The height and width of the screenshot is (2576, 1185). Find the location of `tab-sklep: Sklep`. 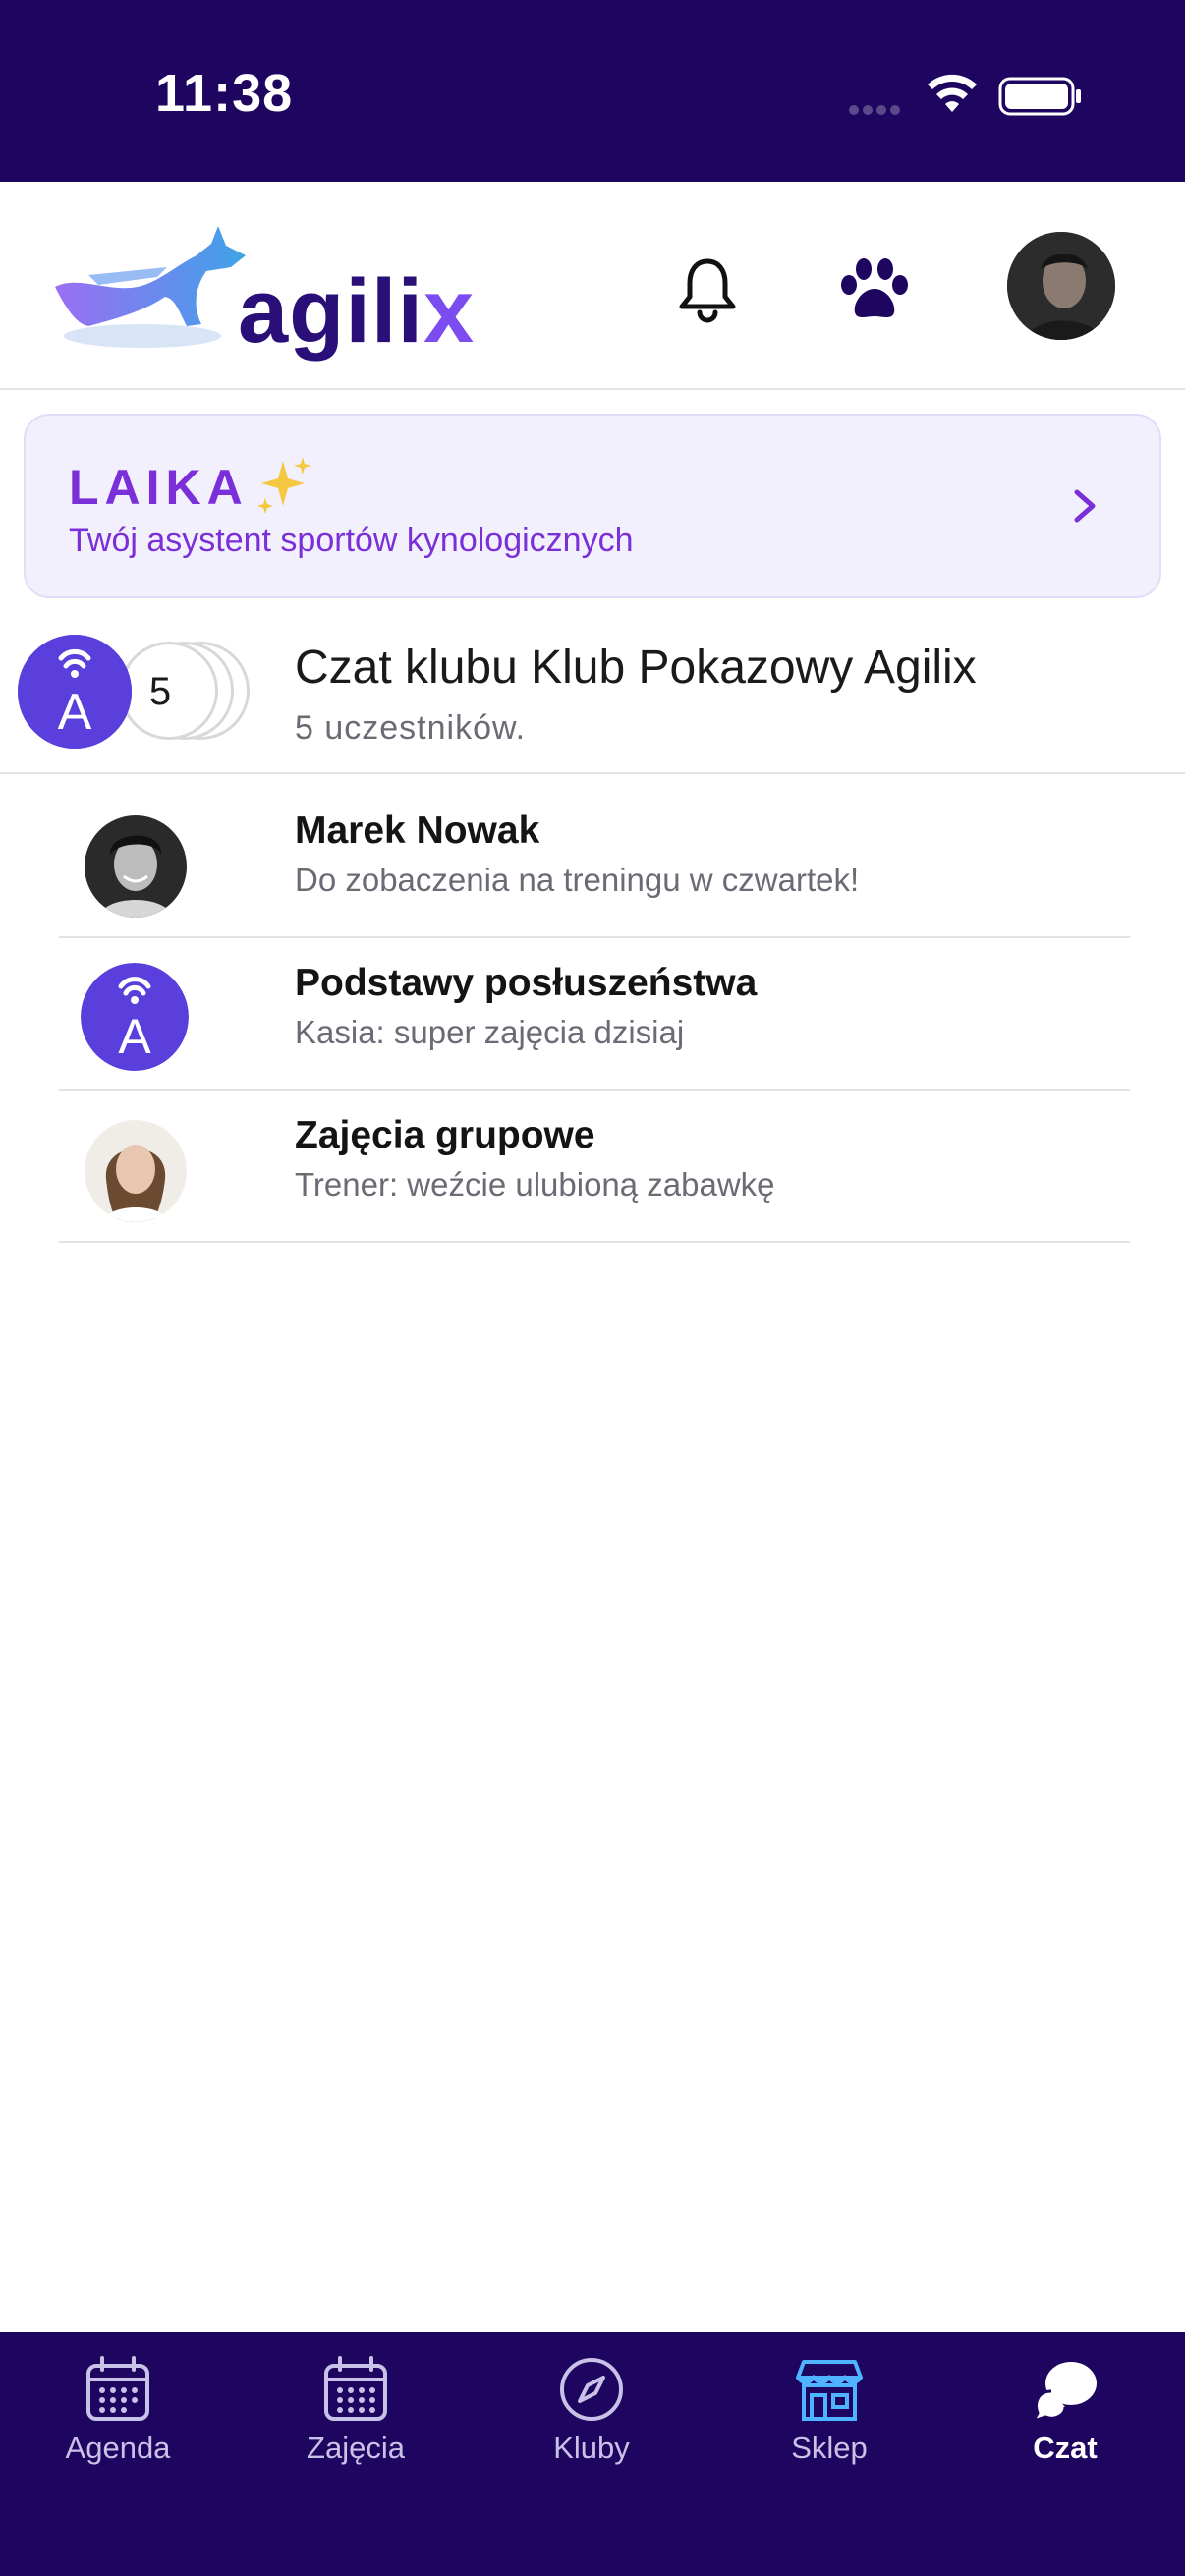

tab-sklep: Sklep is located at coordinates (830, 2406).